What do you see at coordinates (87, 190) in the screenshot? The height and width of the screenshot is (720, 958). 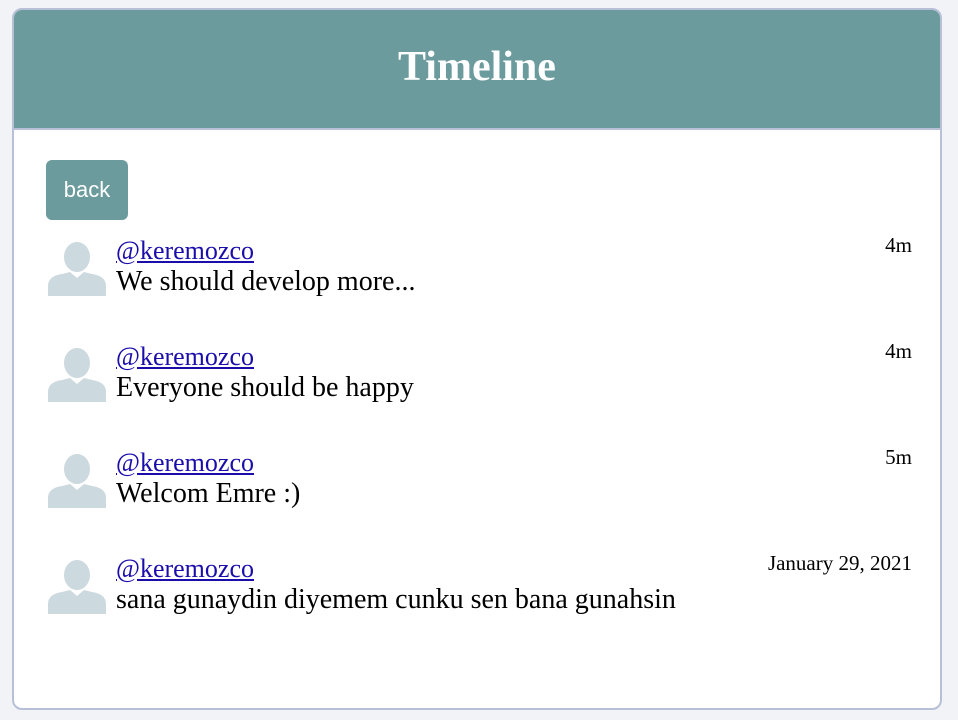 I see `back-button: back` at bounding box center [87, 190].